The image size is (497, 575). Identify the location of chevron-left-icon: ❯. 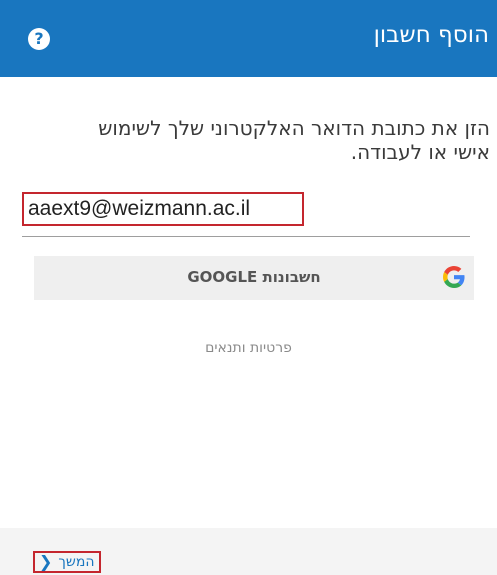
(46, 561).